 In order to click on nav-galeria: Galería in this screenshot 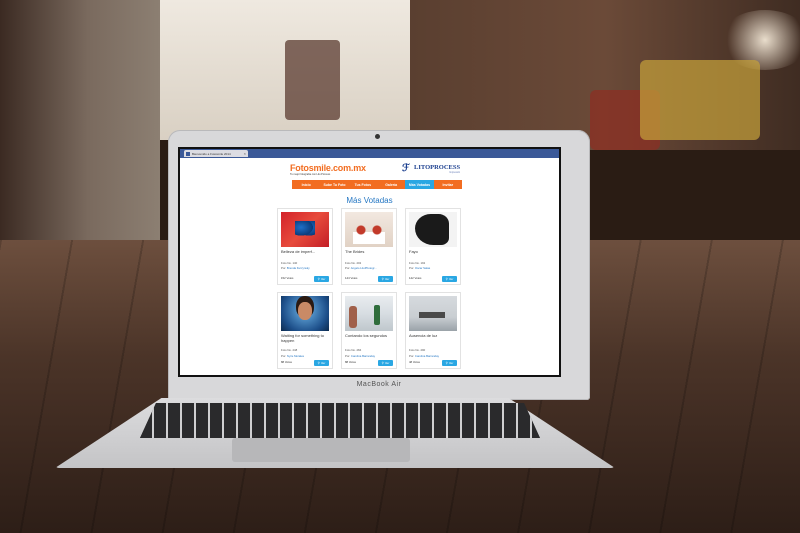, I will do `click(391, 184)`.